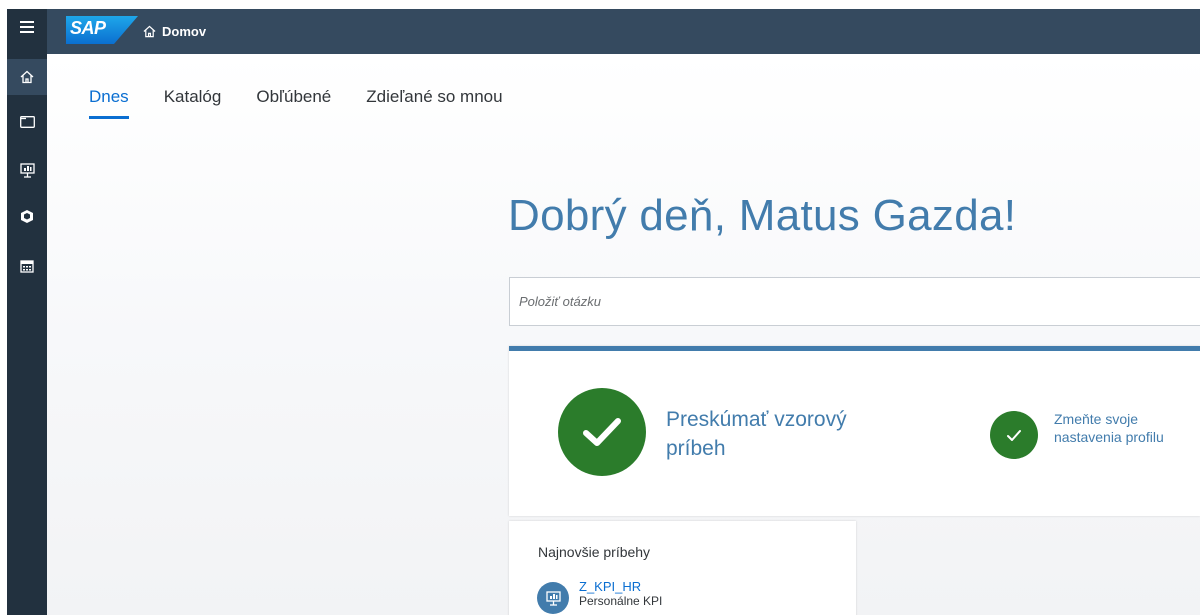 The width and height of the screenshot is (1200, 615). I want to click on menu-icon, so click(27, 27).